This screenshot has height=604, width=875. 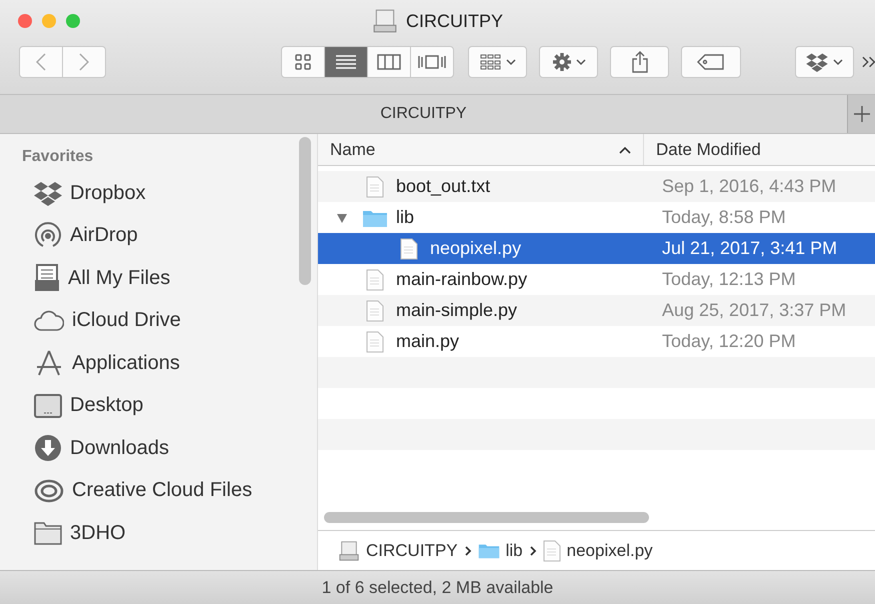 I want to click on sidebar-item: Desktop, so click(x=169, y=405).